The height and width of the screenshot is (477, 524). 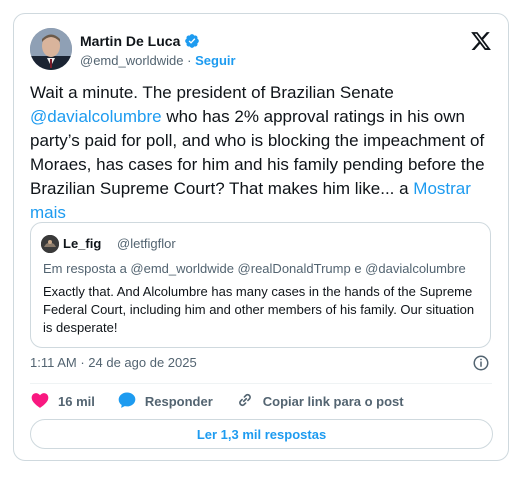 I want to click on like-button: 16 mil, so click(x=62, y=401).